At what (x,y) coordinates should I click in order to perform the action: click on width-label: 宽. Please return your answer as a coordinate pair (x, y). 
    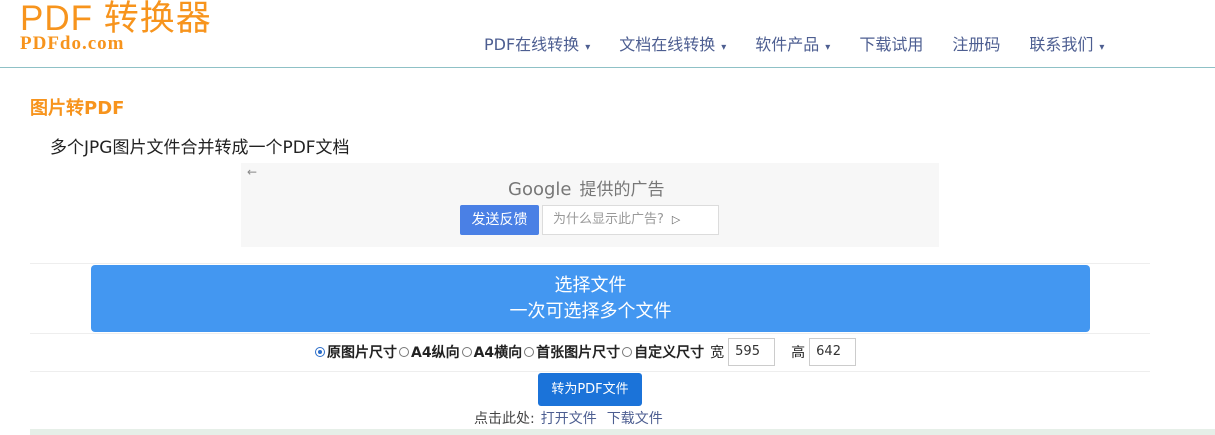
    Looking at the image, I should click on (717, 353).